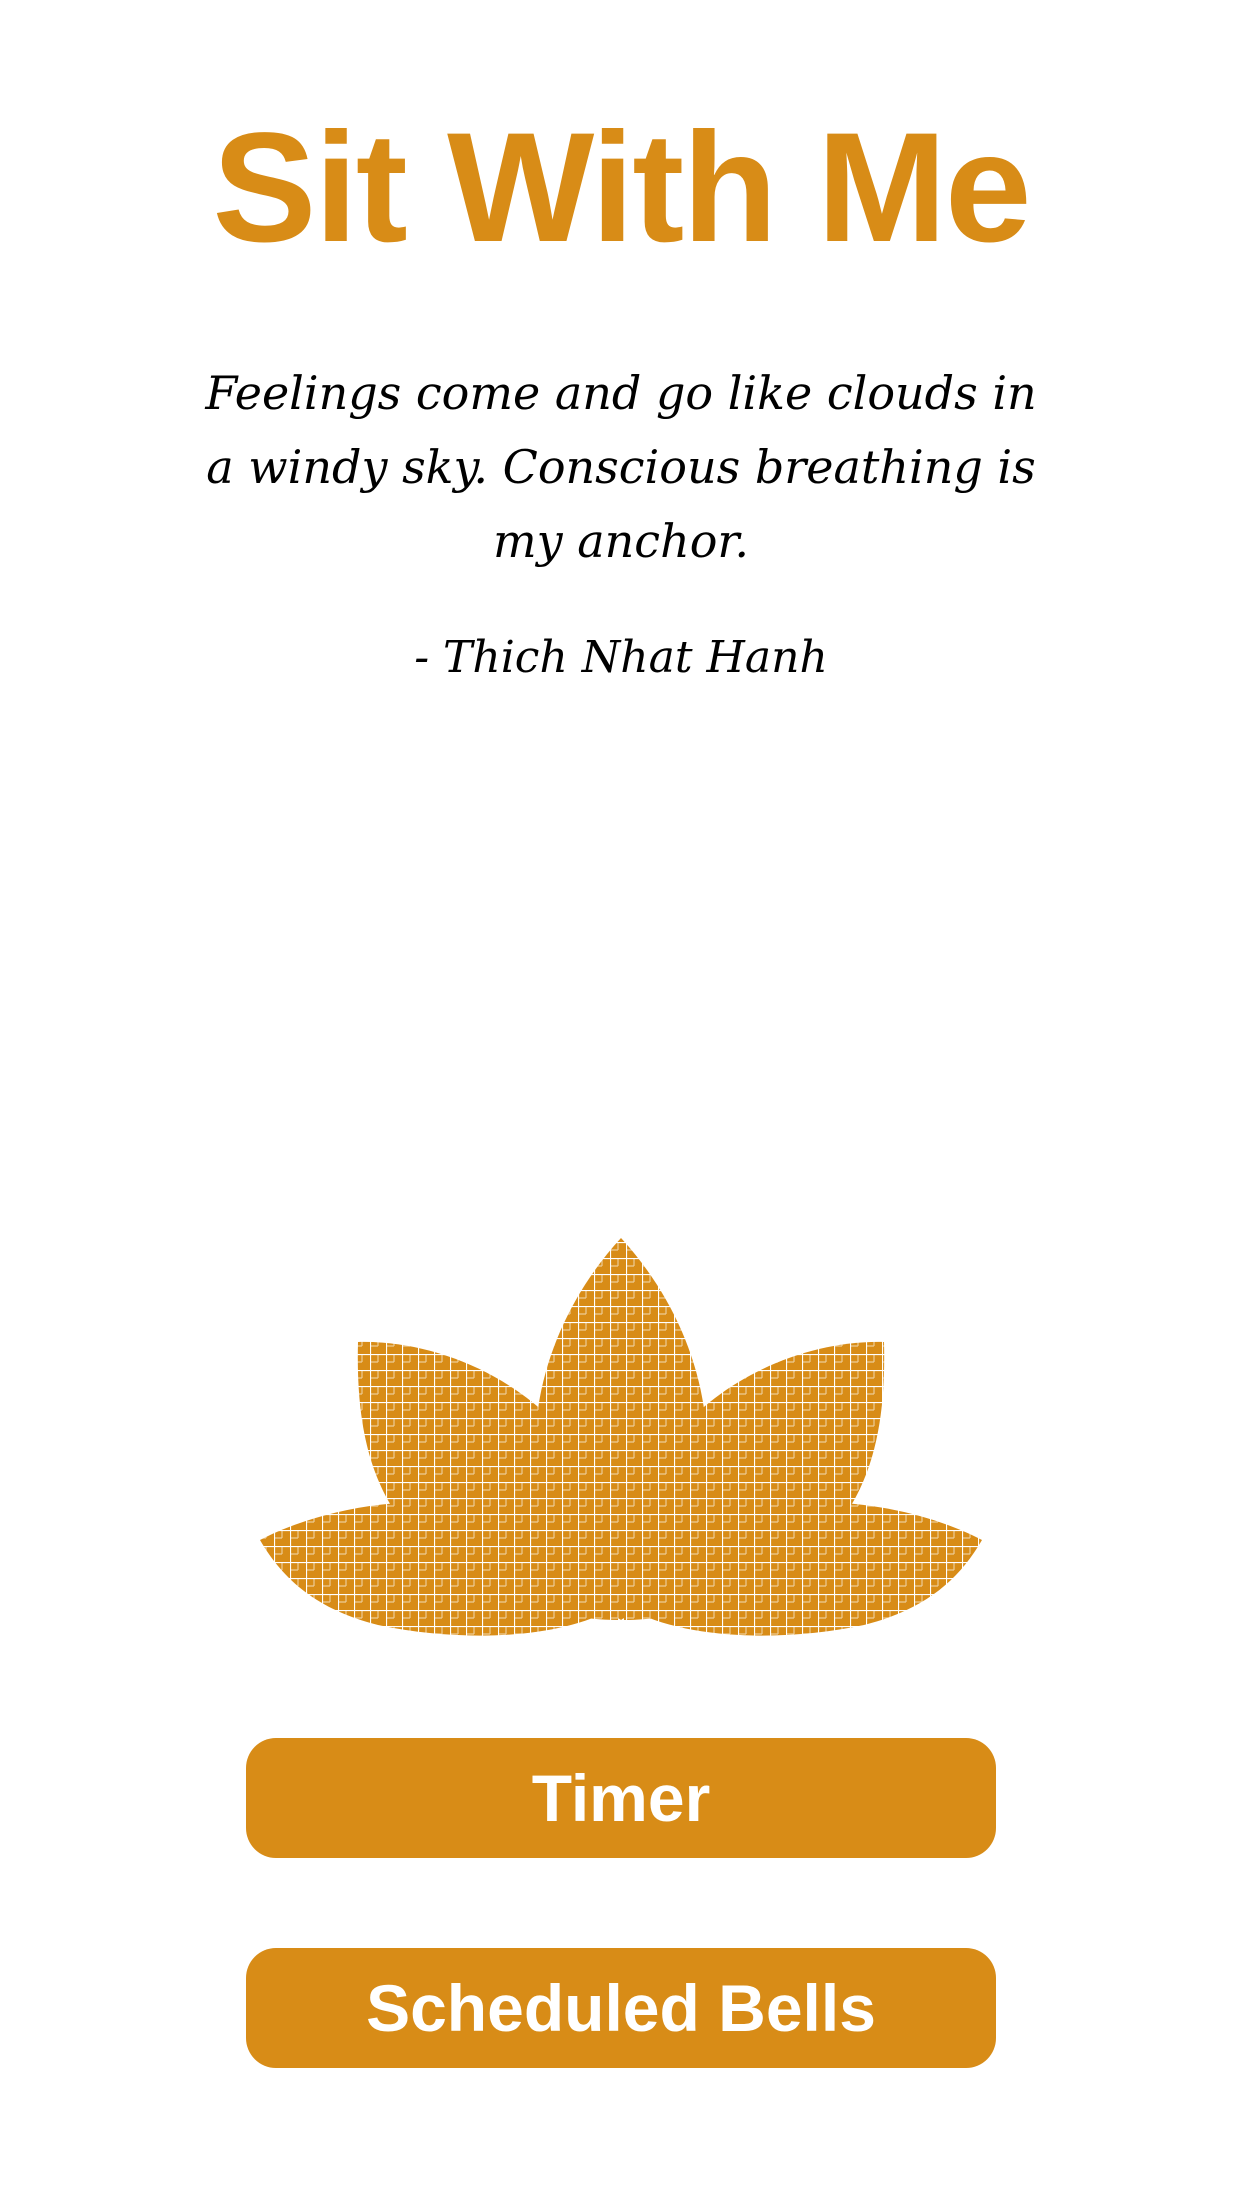  What do you see at coordinates (621, 188) in the screenshot?
I see `app-title: Sit With Me` at bounding box center [621, 188].